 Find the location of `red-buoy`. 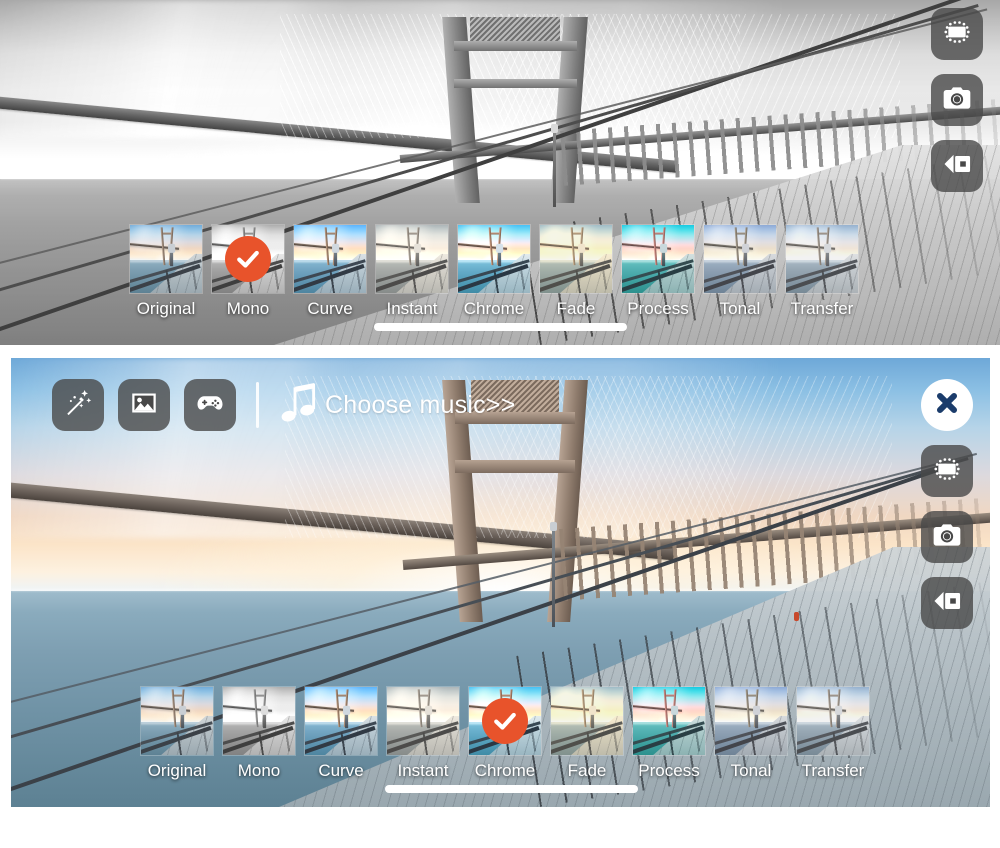

red-buoy is located at coordinates (797, 616).